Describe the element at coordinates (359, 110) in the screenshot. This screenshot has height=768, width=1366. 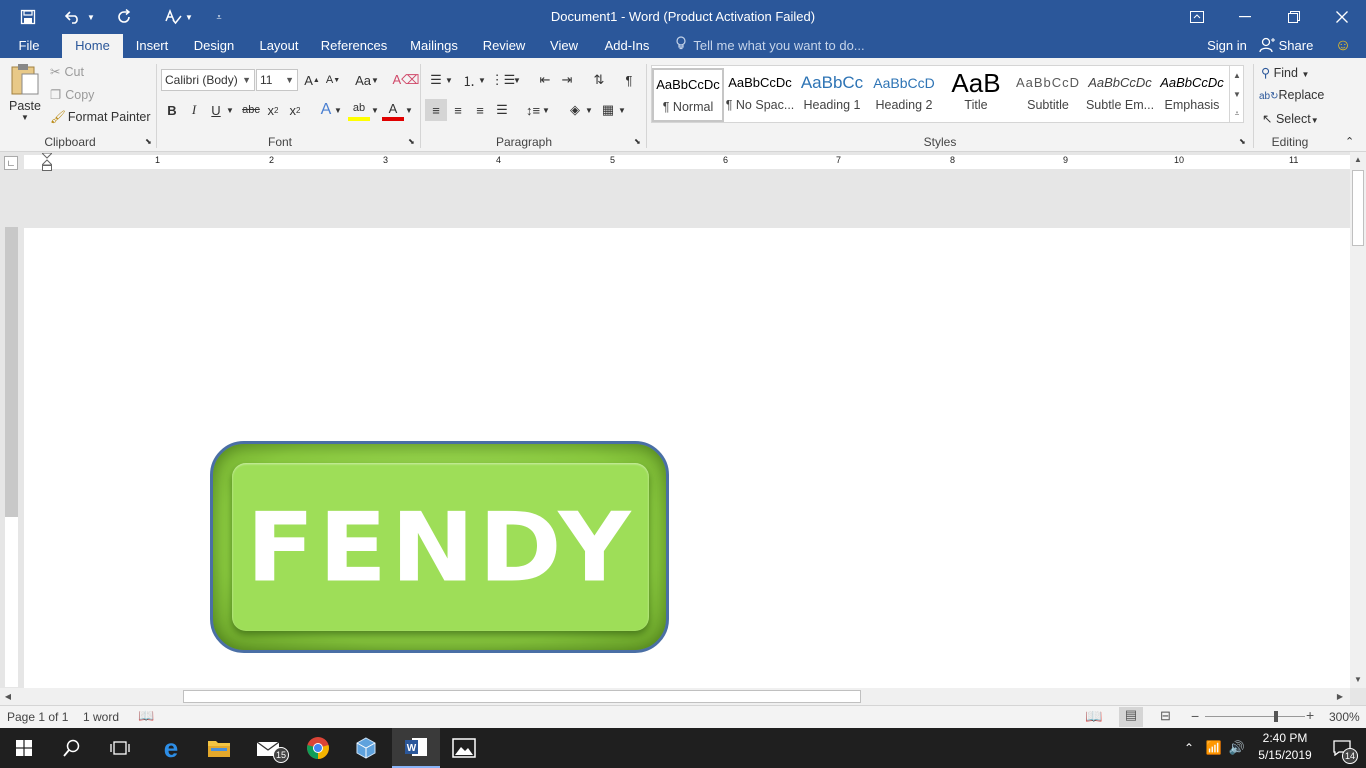
I see `highlight-color-icon: ab` at that location.